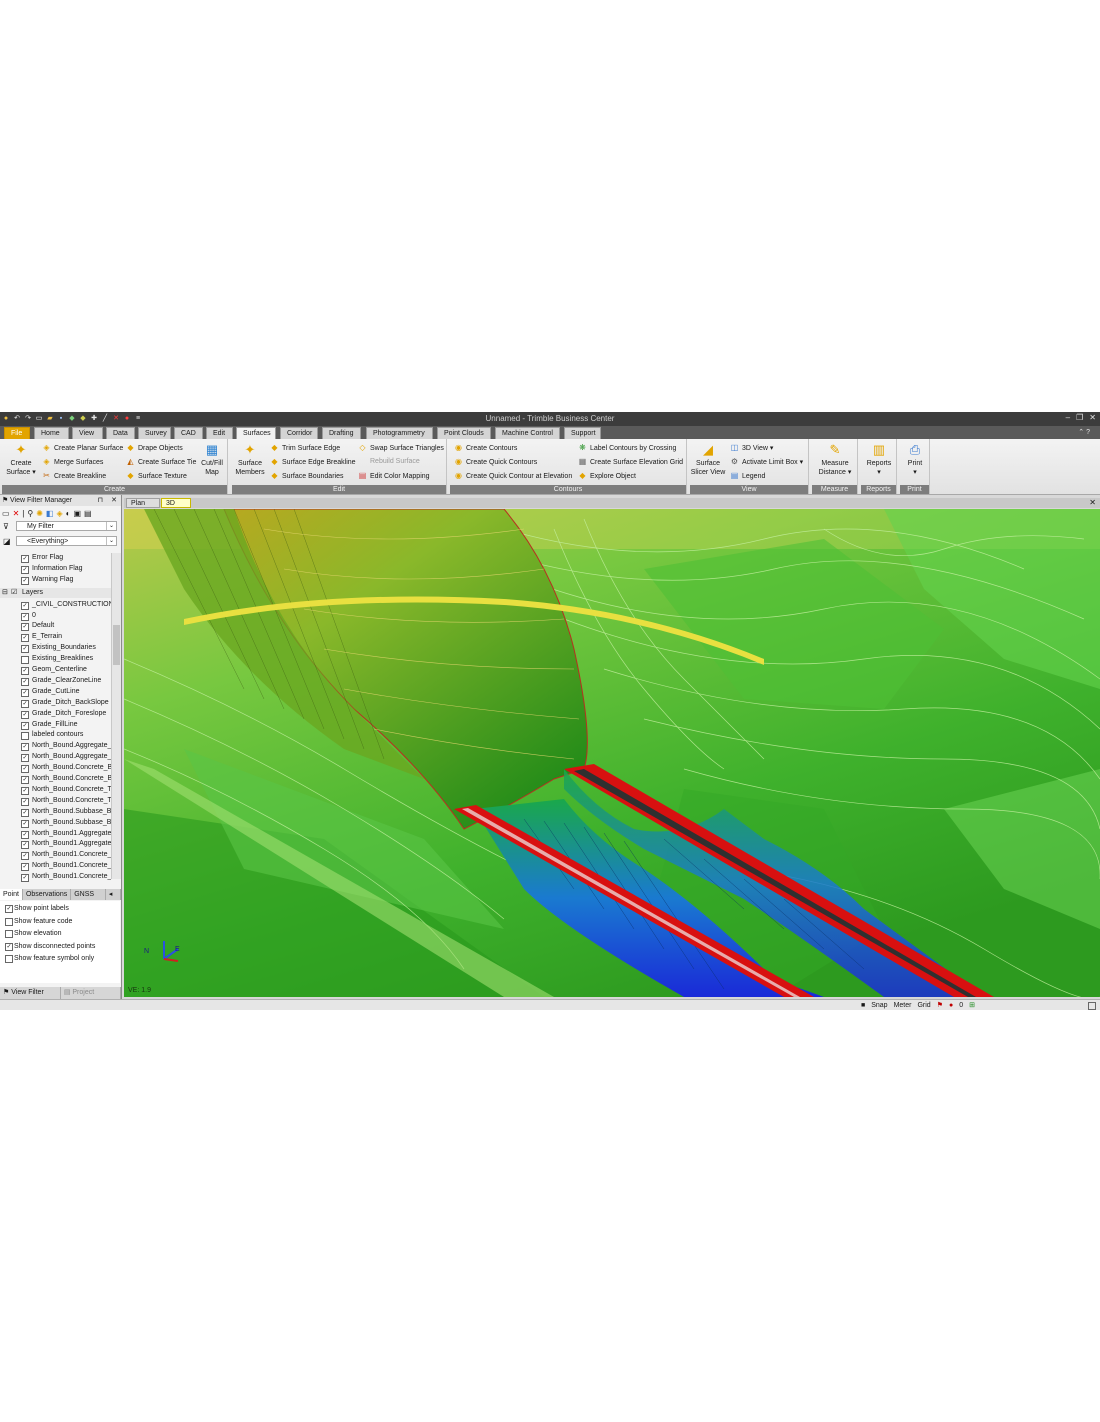  I want to click on chevron-down-icon: ⌄, so click(111, 541).